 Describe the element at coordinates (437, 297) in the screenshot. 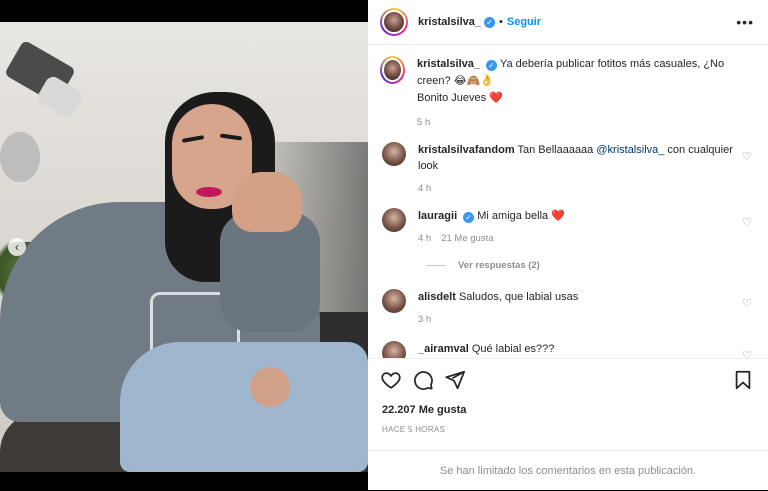

I see `comment-username: alisdelt` at that location.